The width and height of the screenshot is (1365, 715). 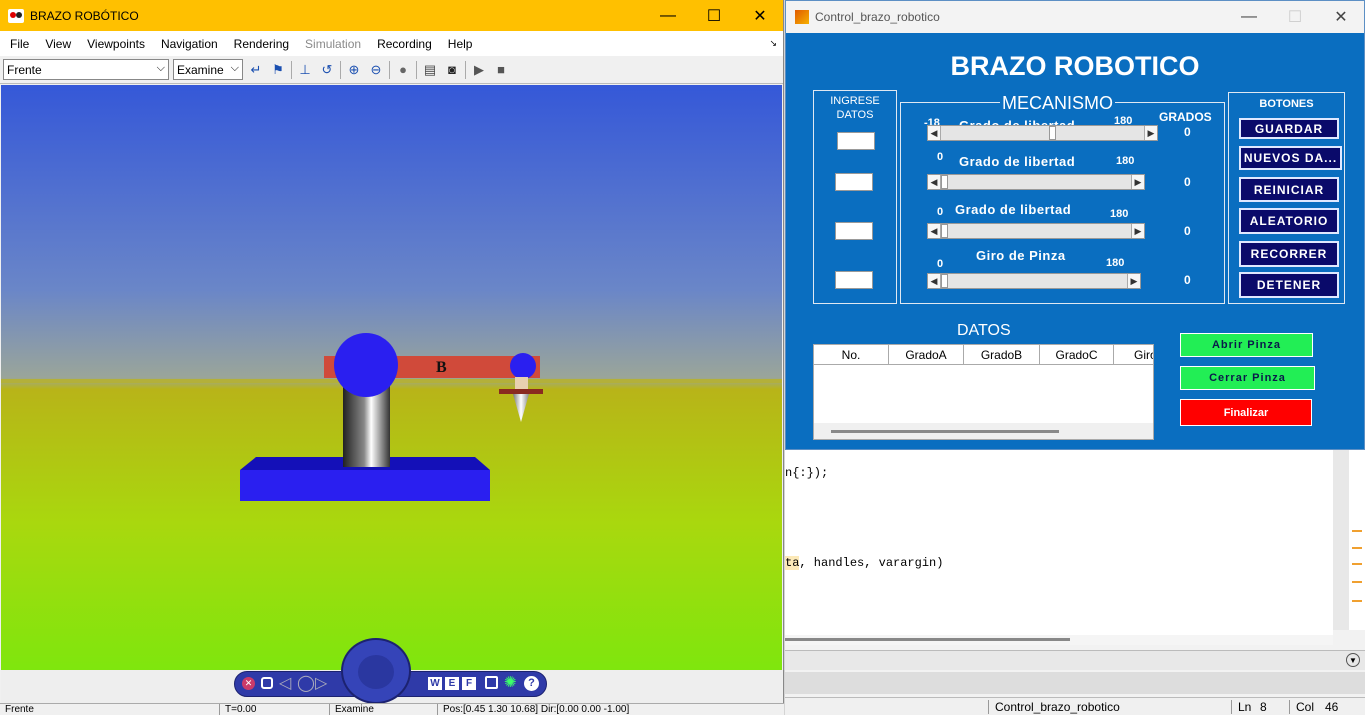 I want to click on aleatorio-button: ALEATORIO, so click(x=1289, y=221).